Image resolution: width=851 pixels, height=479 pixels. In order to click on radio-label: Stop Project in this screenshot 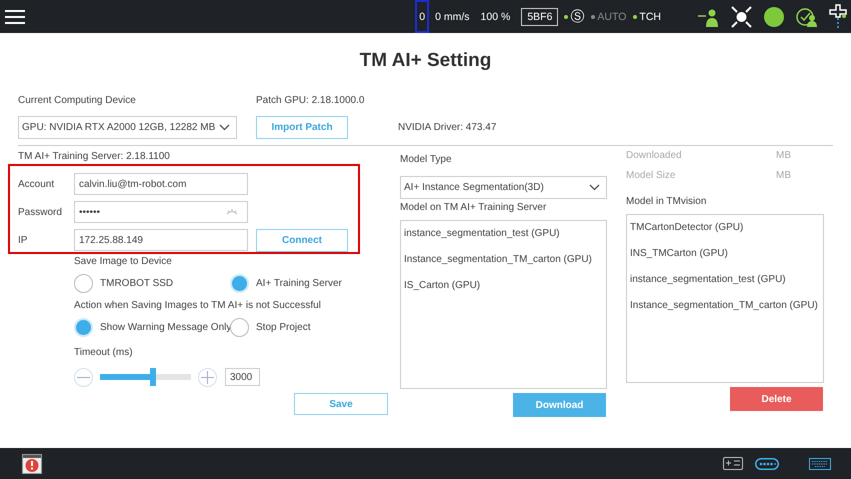, I will do `click(283, 327)`.